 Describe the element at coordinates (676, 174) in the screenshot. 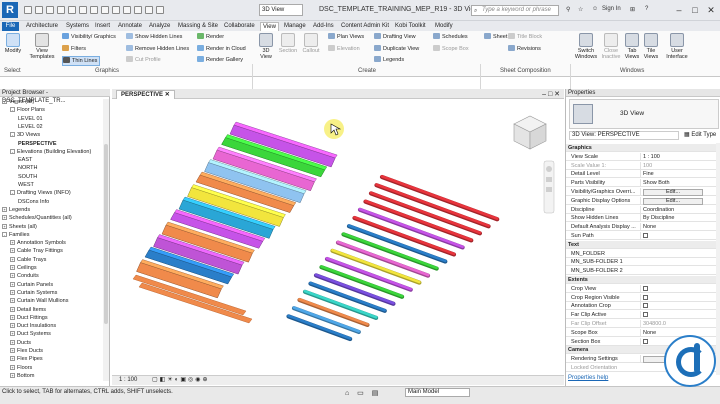

I see `property-value: Fine` at that location.